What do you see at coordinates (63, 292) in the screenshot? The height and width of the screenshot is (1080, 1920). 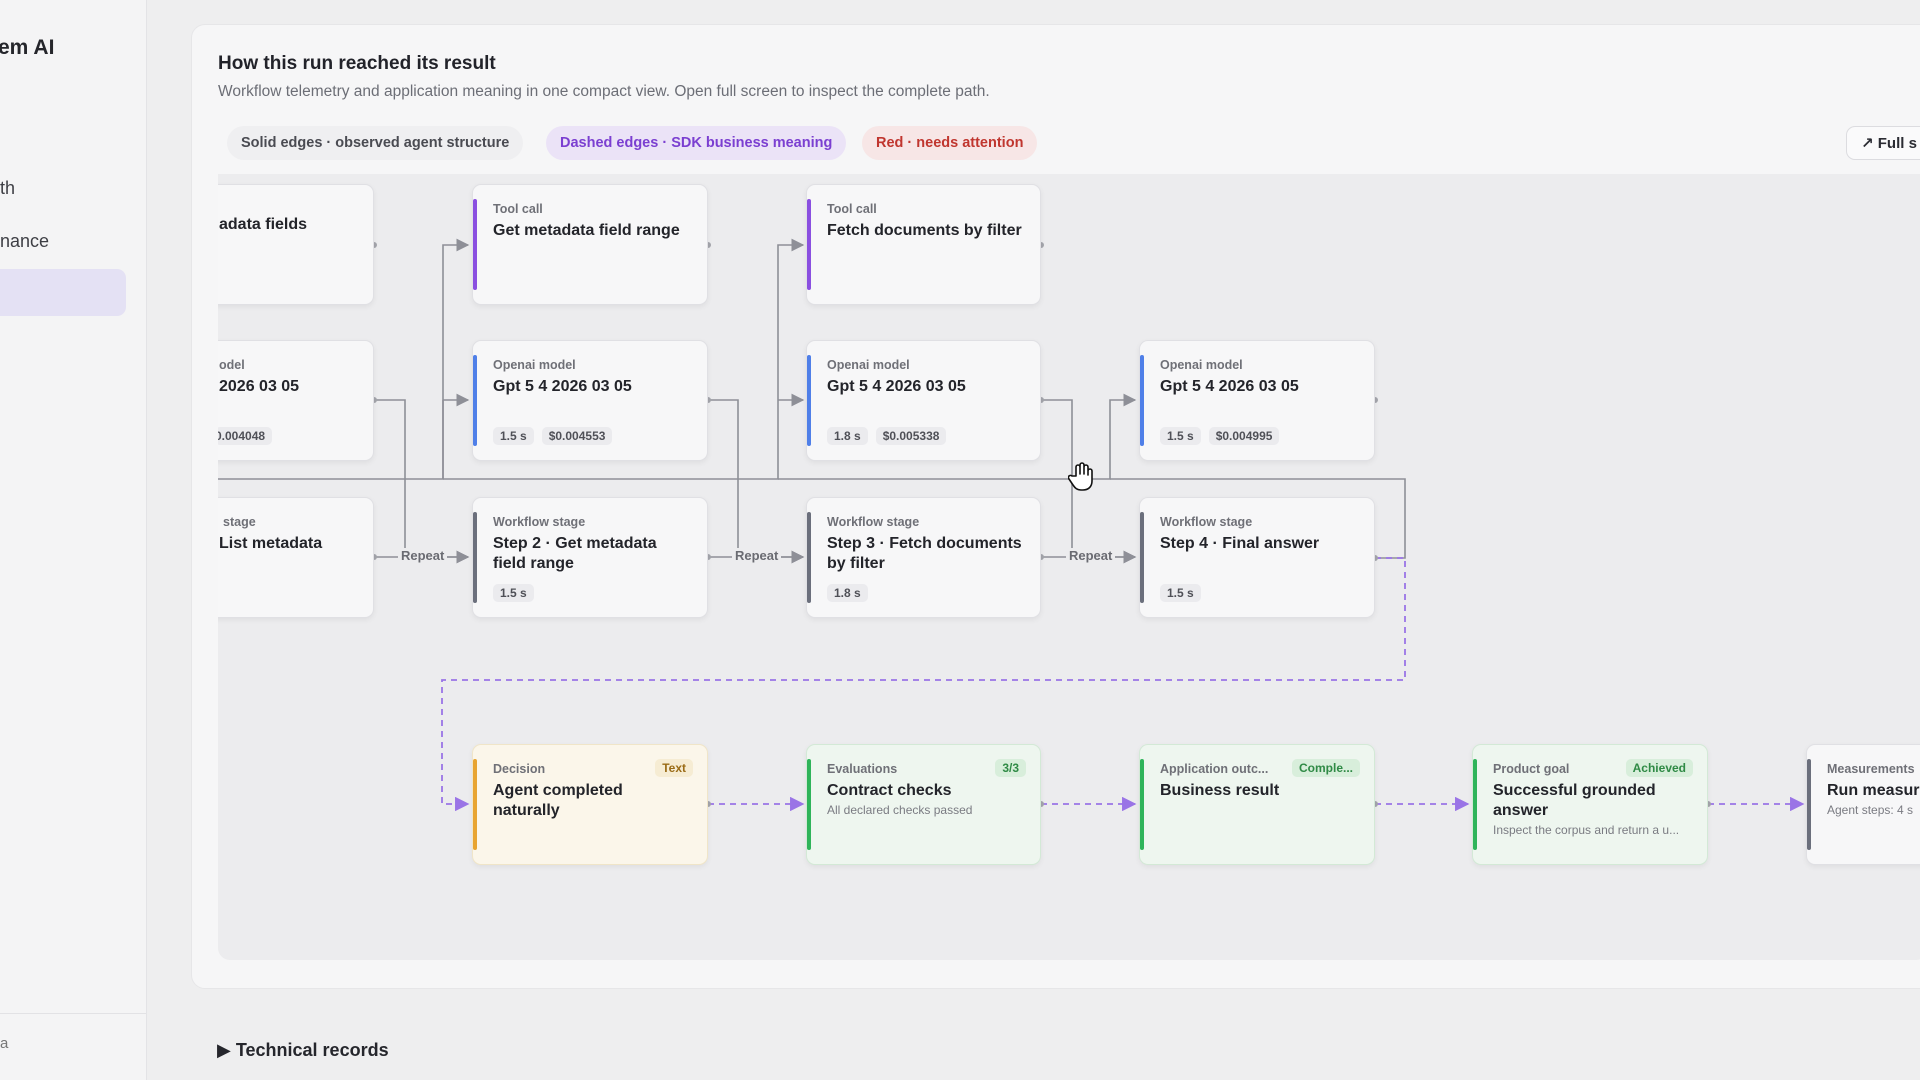 I see `sidebar-item-active` at bounding box center [63, 292].